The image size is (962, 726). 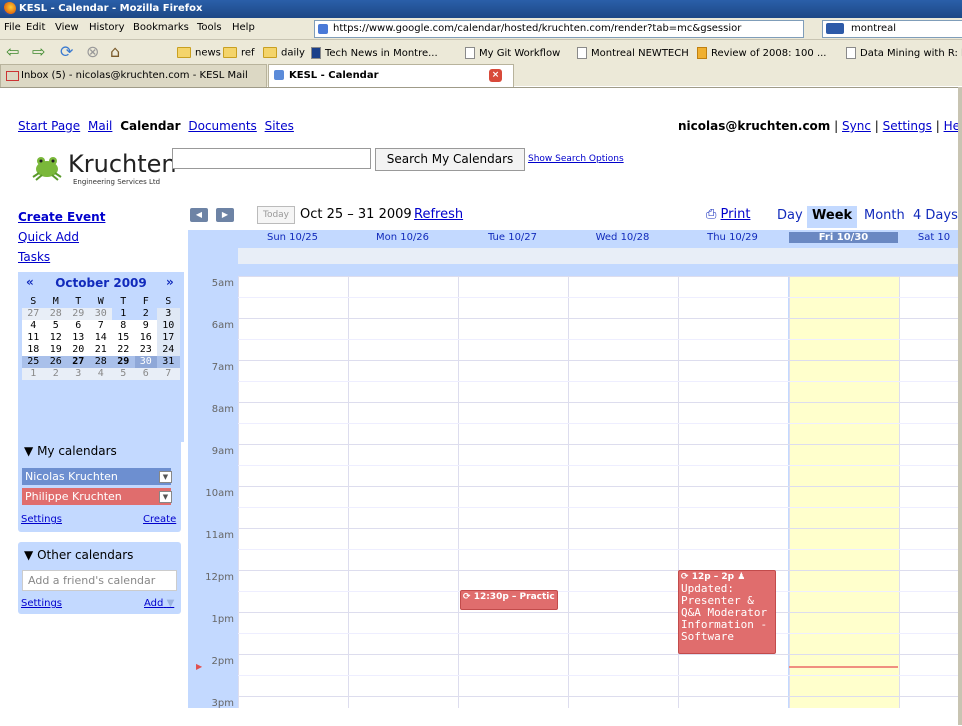 I want to click on day-cell: 18, so click(x=33, y=350).